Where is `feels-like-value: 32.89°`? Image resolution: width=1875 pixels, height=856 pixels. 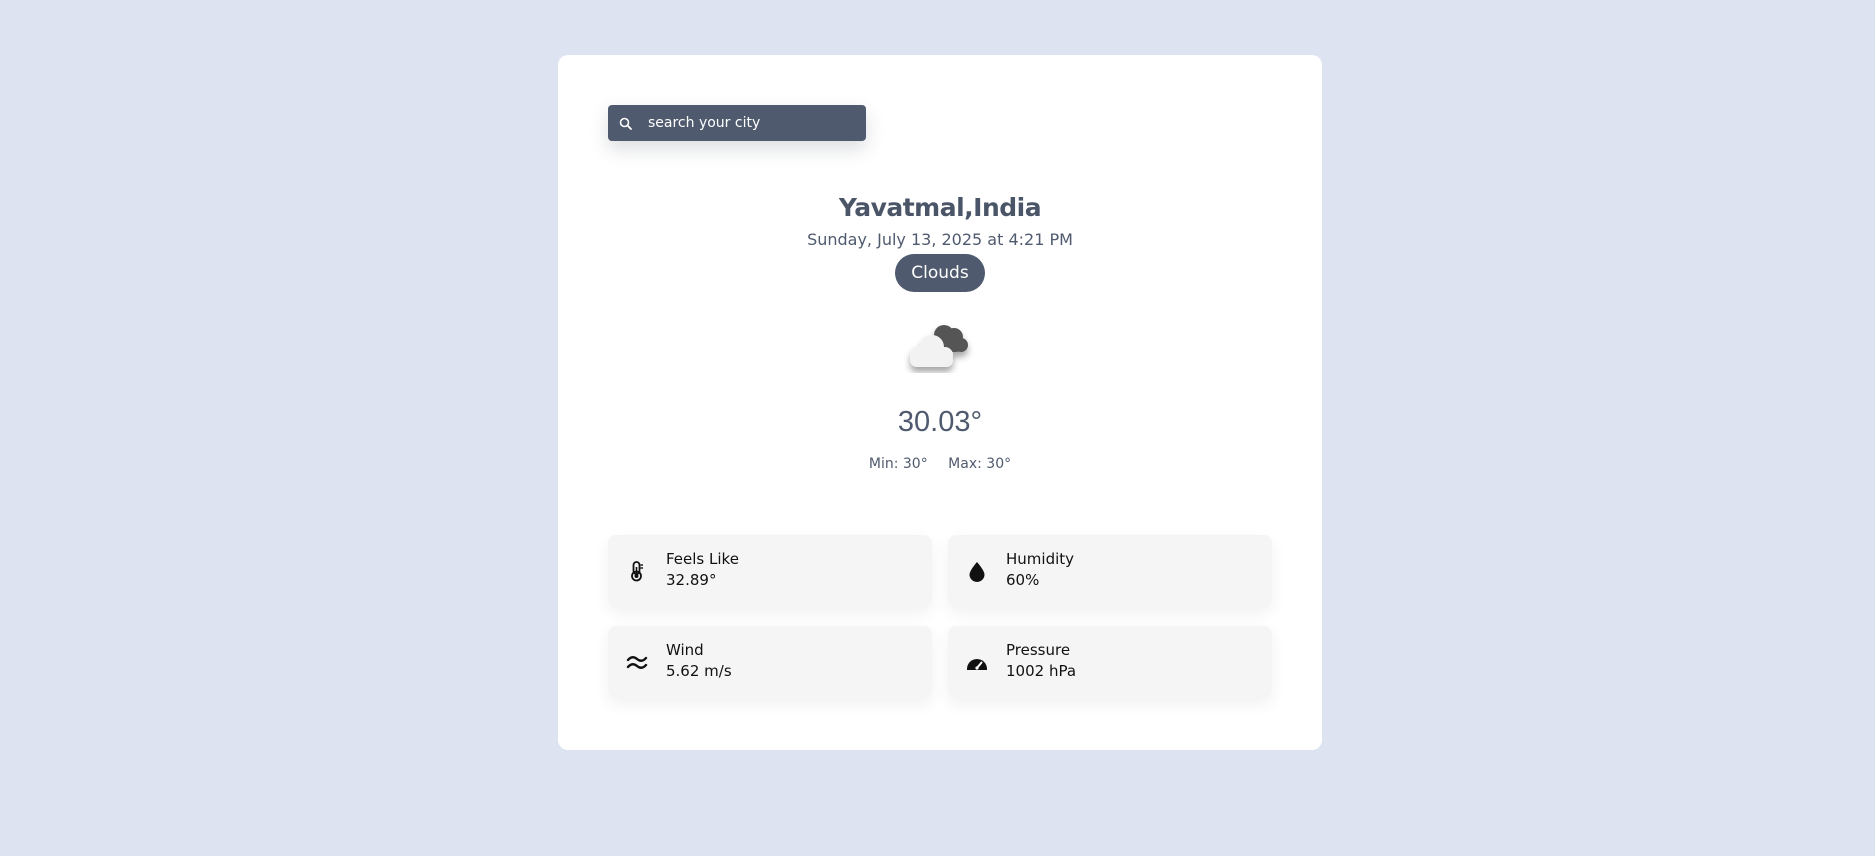 feels-like-value: 32.89° is located at coordinates (691, 580).